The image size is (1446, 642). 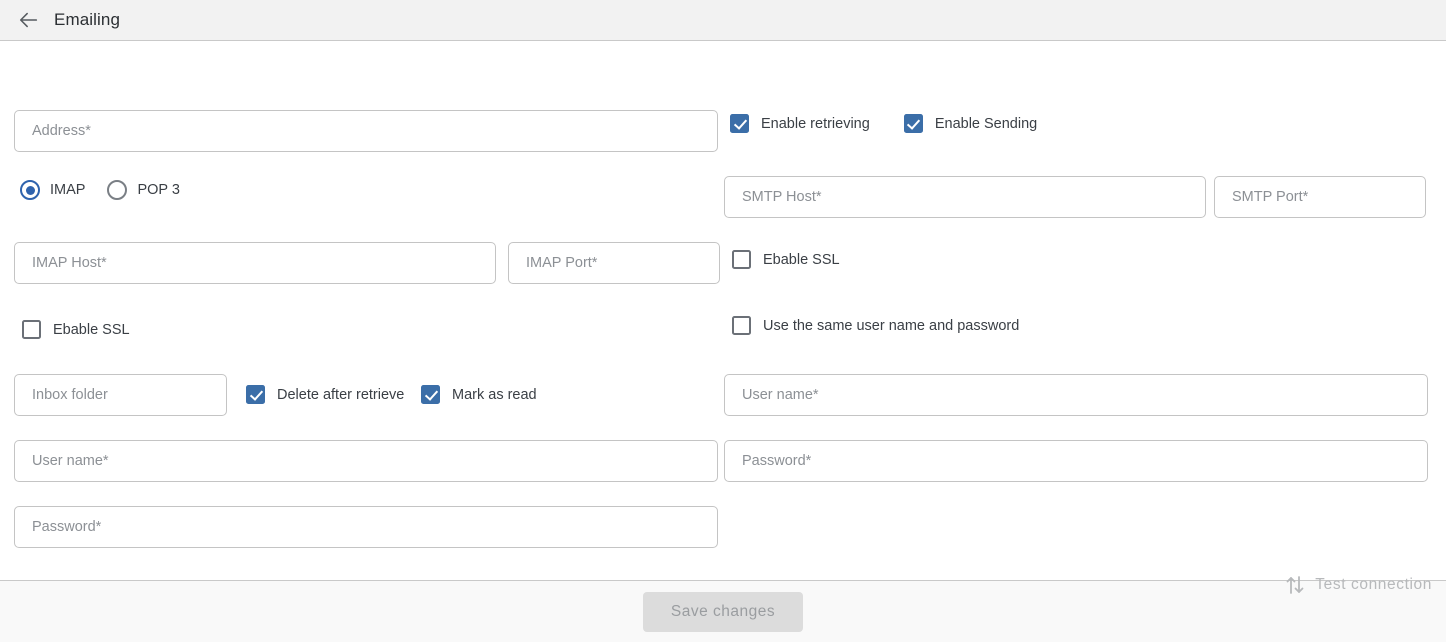 I want to click on radio-pop3-indicator, so click(x=117, y=190).